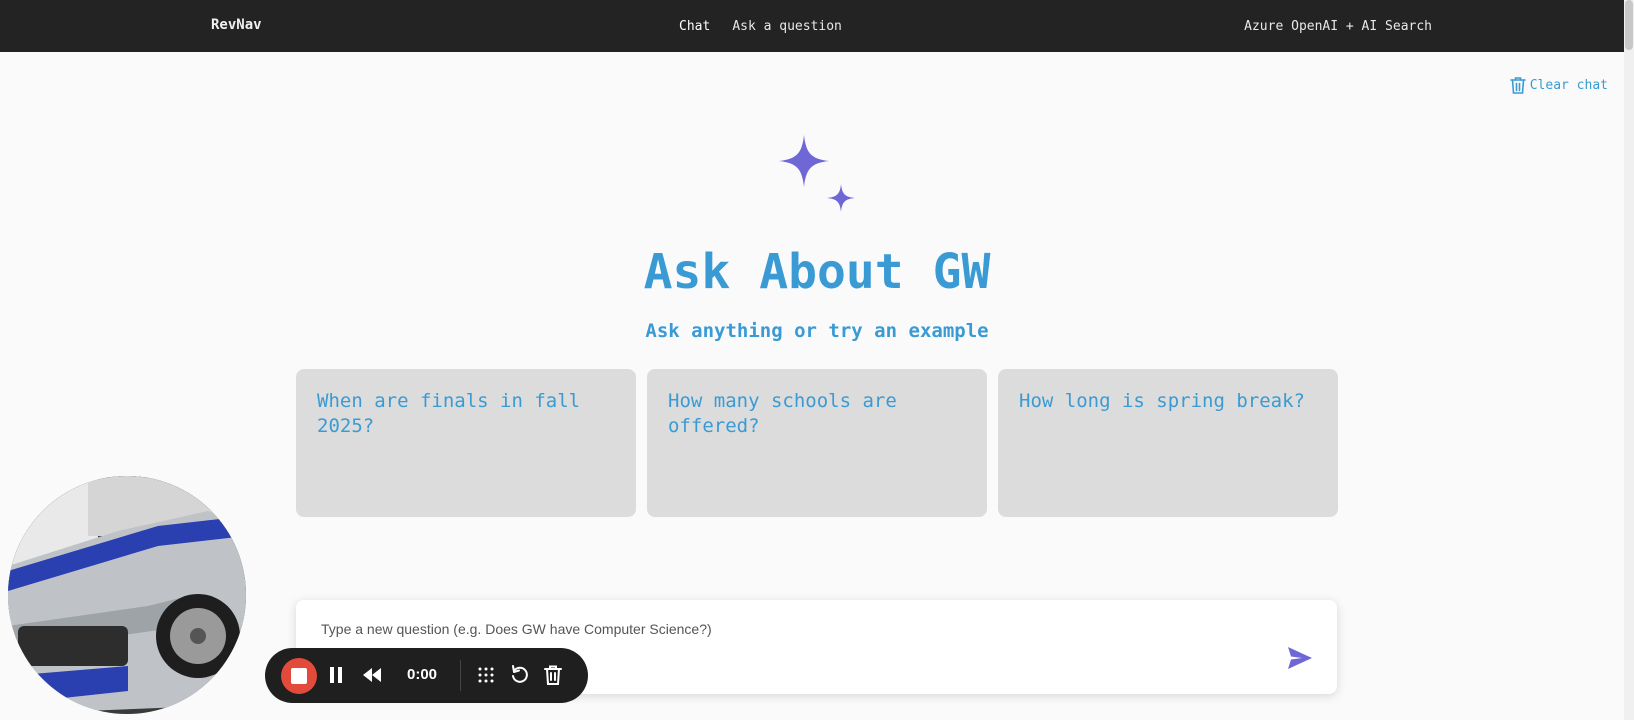 This screenshot has width=1634, height=720. Describe the element at coordinates (694, 26) in the screenshot. I see `nav-chat: Chat` at that location.